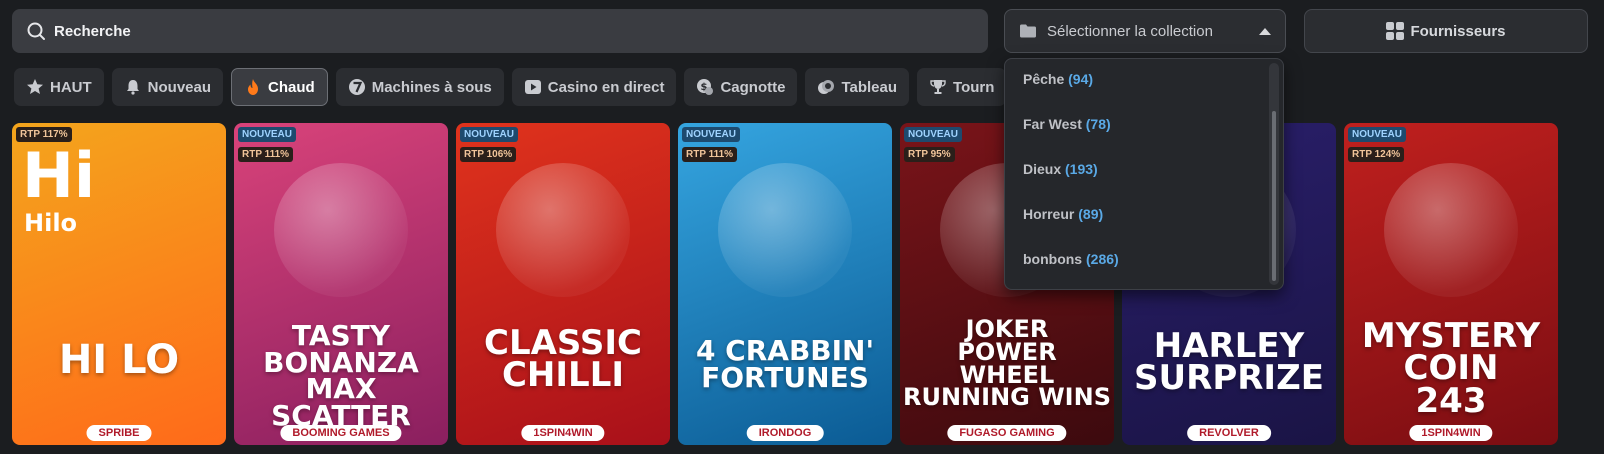 Image resolution: width=1604 pixels, height=454 pixels. I want to click on game-title: TASTY BONANZA MAX SCATTER, so click(341, 376).